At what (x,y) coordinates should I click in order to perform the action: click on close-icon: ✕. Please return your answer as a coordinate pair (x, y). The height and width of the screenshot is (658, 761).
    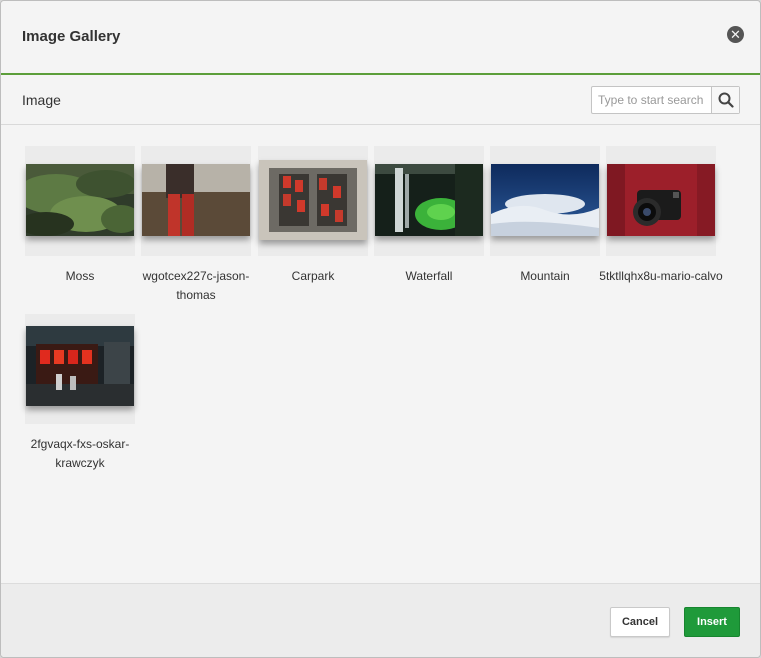
    Looking at the image, I should click on (735, 34).